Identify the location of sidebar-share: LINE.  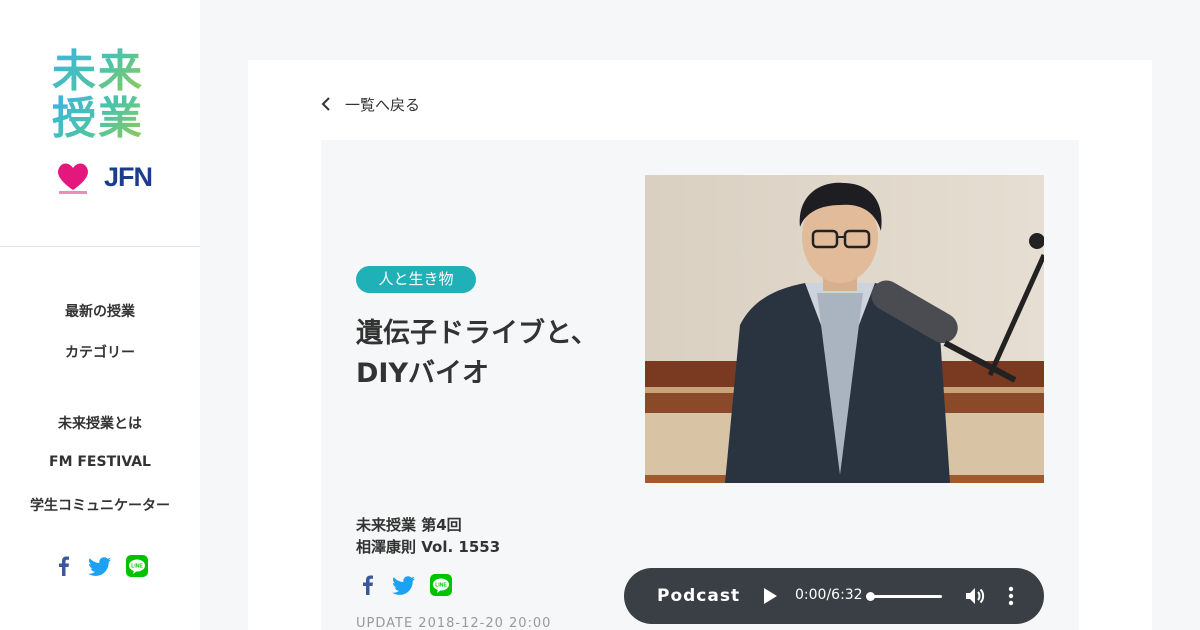
(102, 567).